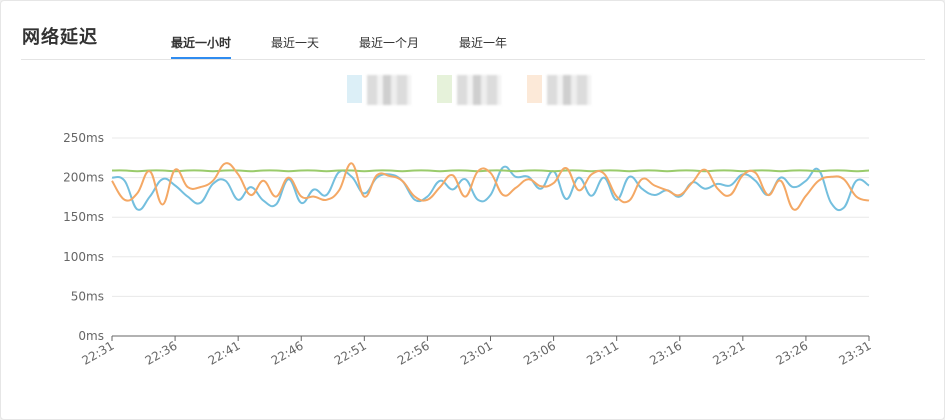  I want to click on y-tick-label: 150ms, so click(83, 217).